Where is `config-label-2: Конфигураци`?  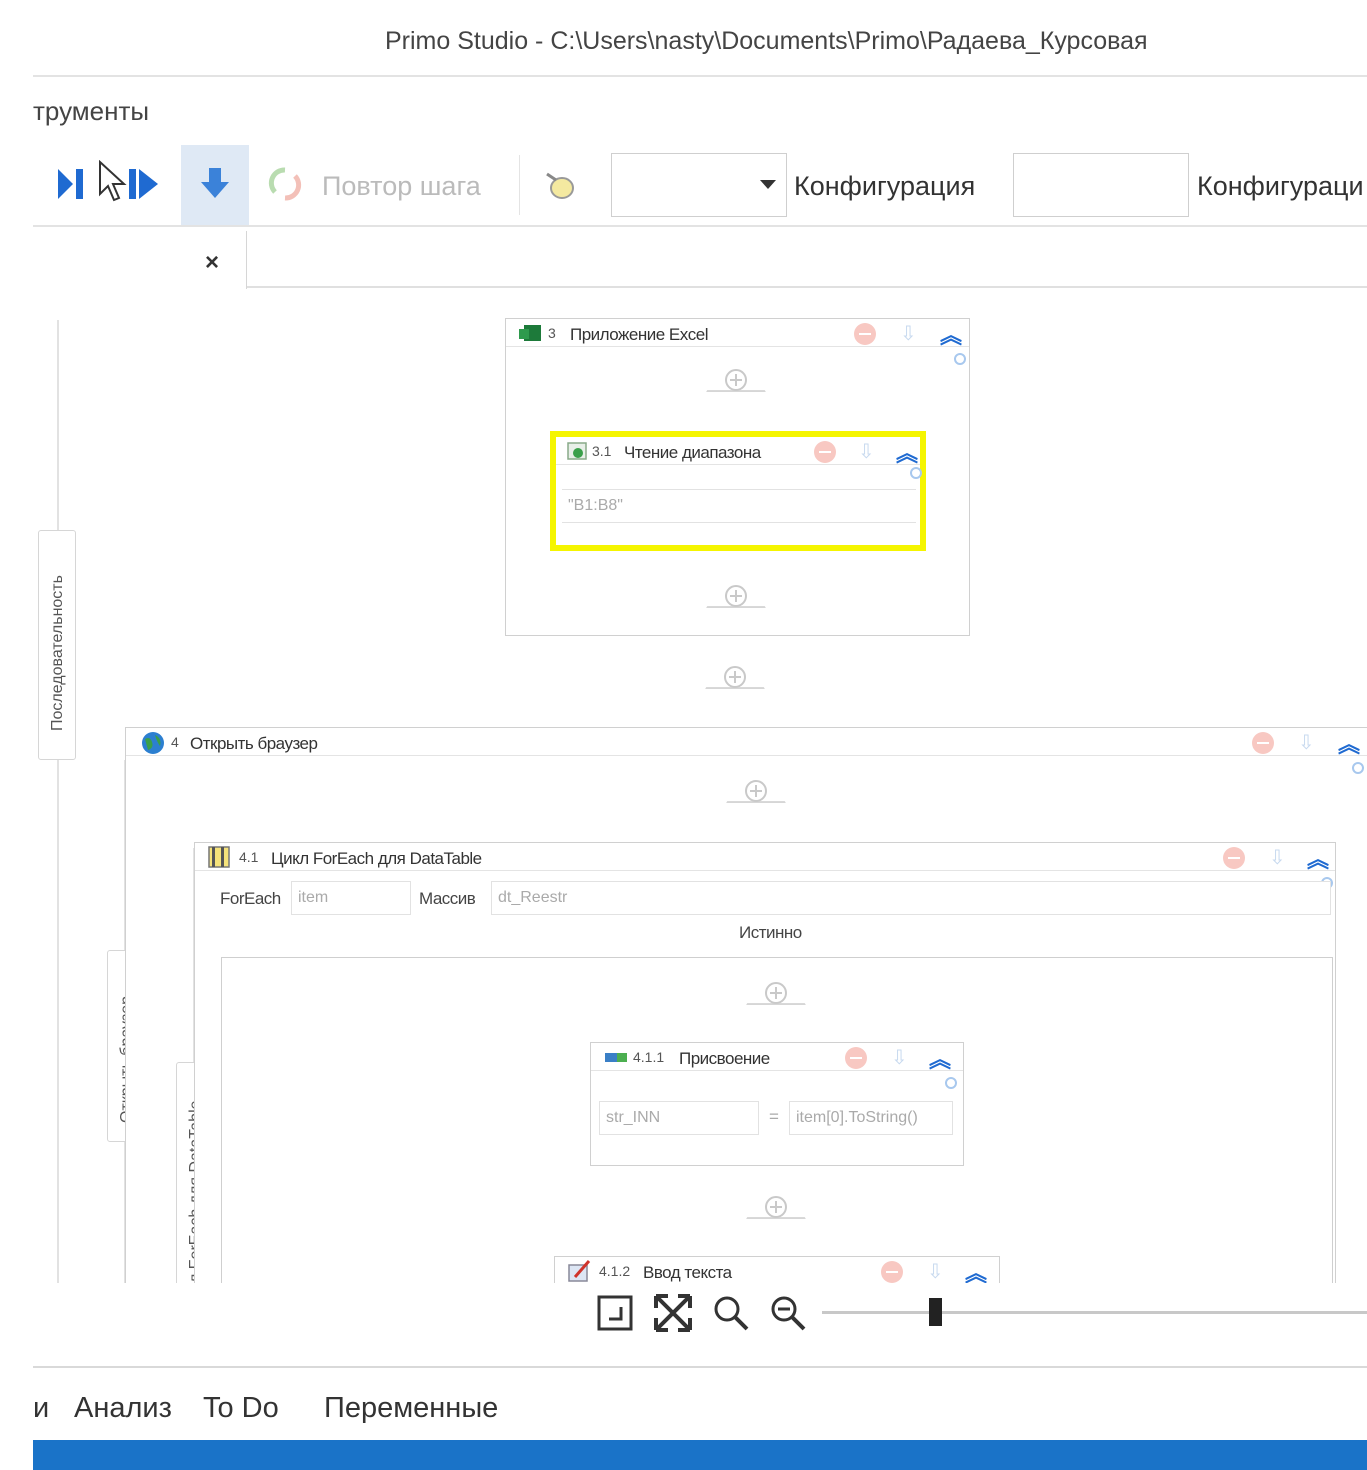
config-label-2: Конфигураци is located at coordinates (1280, 186).